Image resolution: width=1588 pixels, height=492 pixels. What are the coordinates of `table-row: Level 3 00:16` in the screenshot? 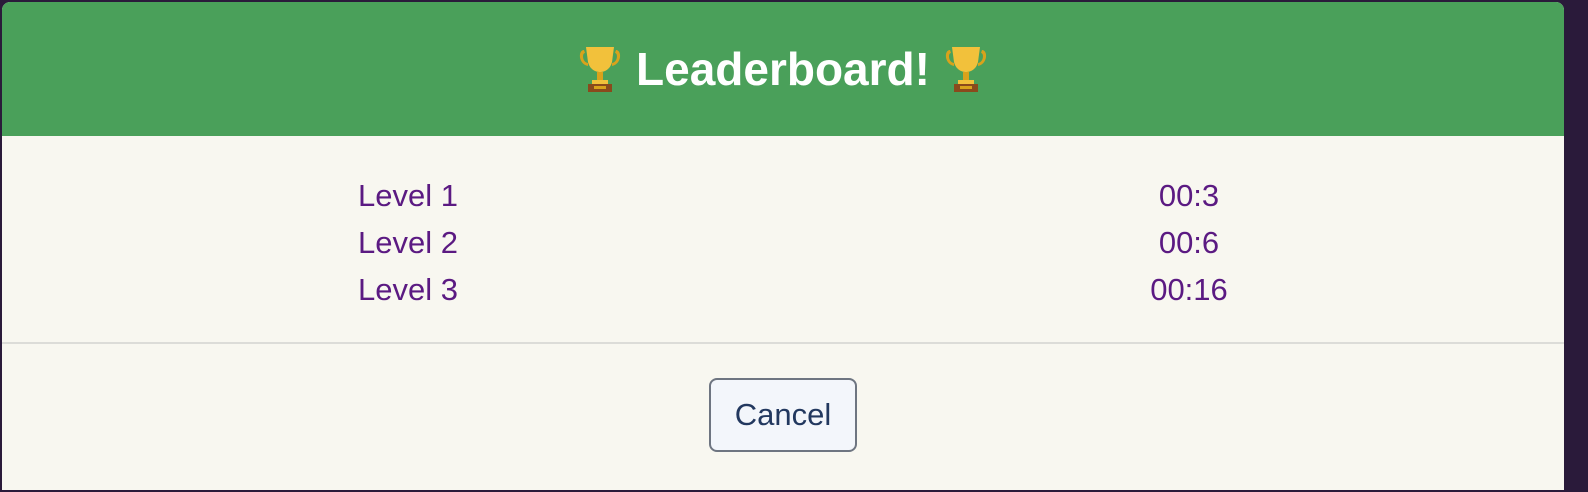 It's located at (783, 289).